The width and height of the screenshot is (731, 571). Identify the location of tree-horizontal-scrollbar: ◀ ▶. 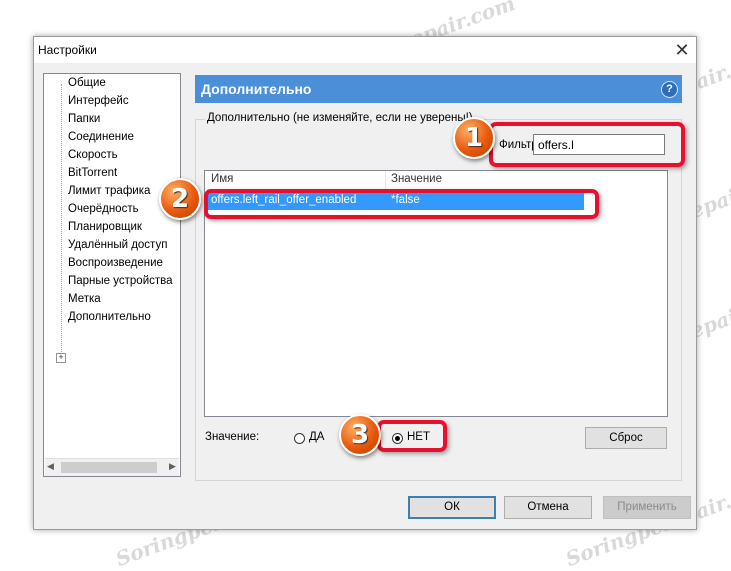
(112, 467).